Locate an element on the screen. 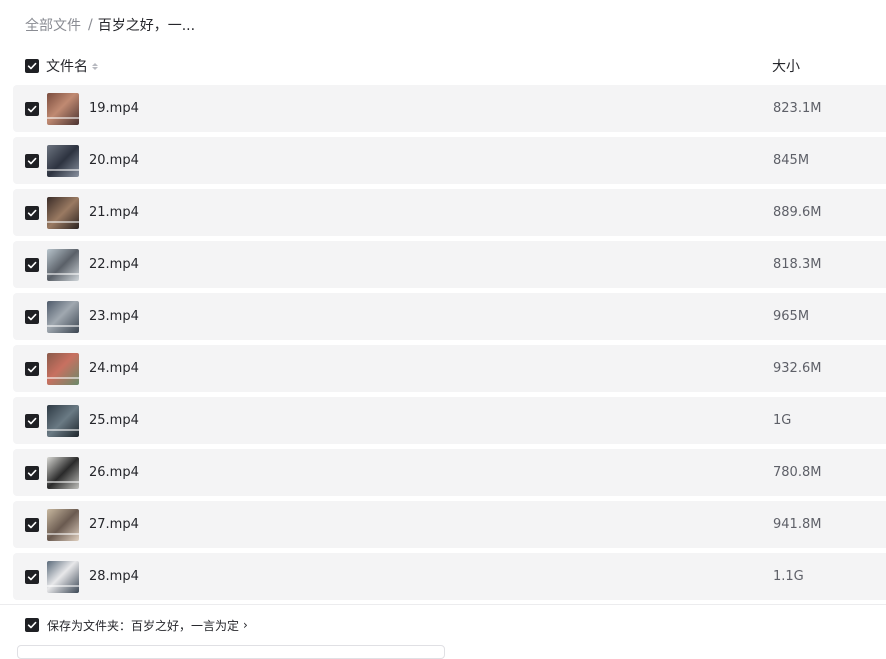 The width and height of the screenshot is (886, 659). file-name: 26.mp4 is located at coordinates (114, 472).